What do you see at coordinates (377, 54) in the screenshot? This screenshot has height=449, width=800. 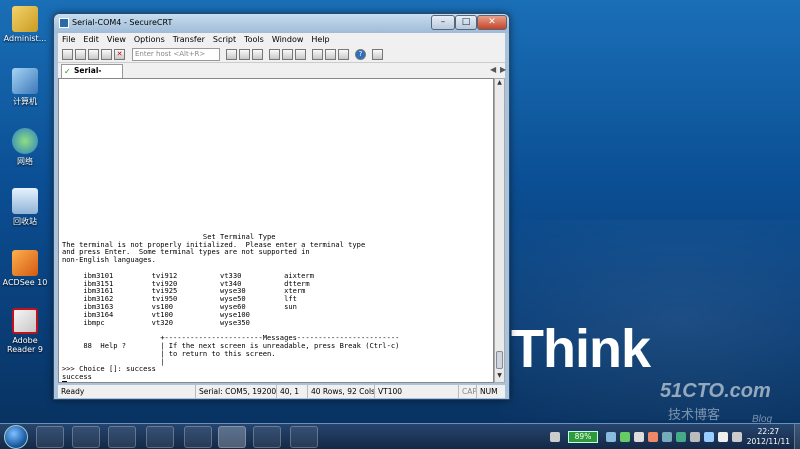 I see `about-icon` at bounding box center [377, 54].